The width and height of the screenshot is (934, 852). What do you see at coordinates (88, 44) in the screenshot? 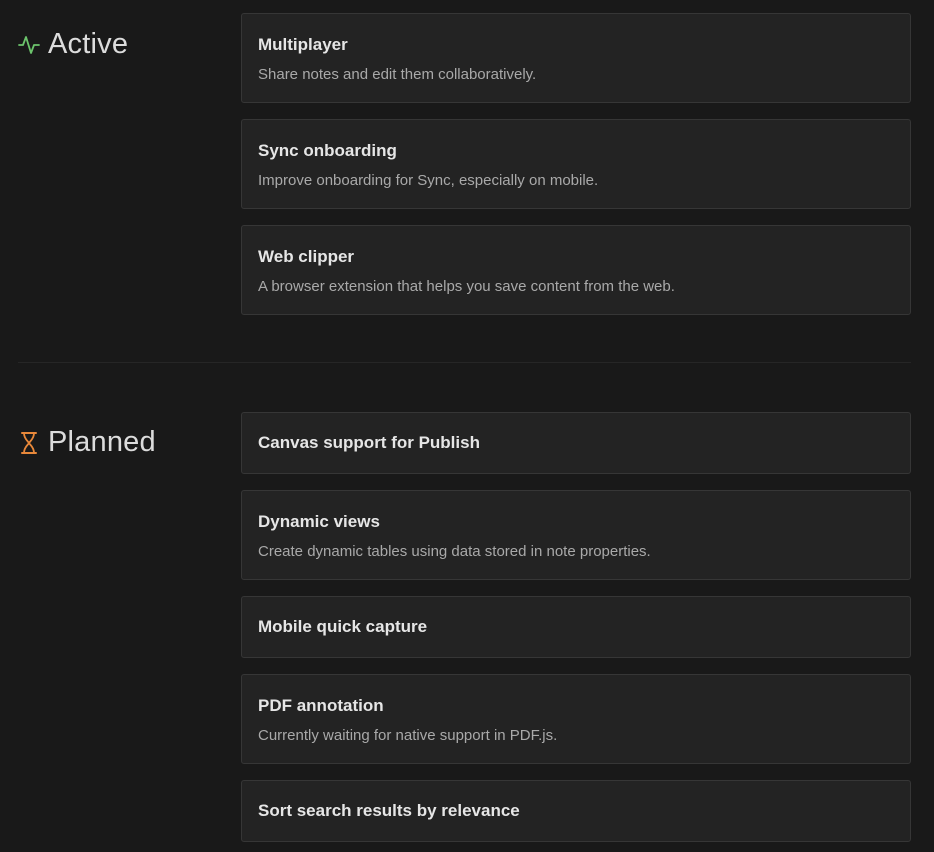
I see `active-heading-label: Active` at bounding box center [88, 44].